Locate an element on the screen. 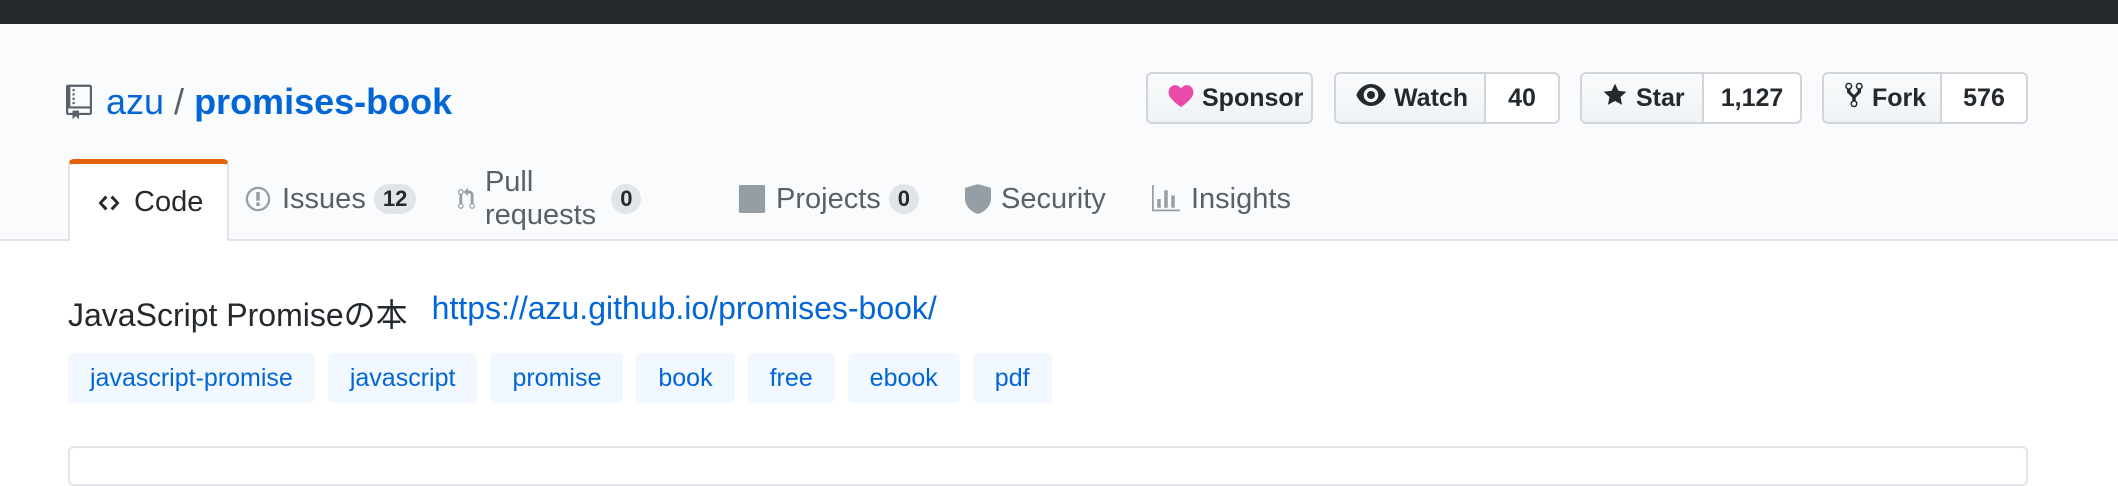  pull-request-icon is located at coordinates (466, 198).